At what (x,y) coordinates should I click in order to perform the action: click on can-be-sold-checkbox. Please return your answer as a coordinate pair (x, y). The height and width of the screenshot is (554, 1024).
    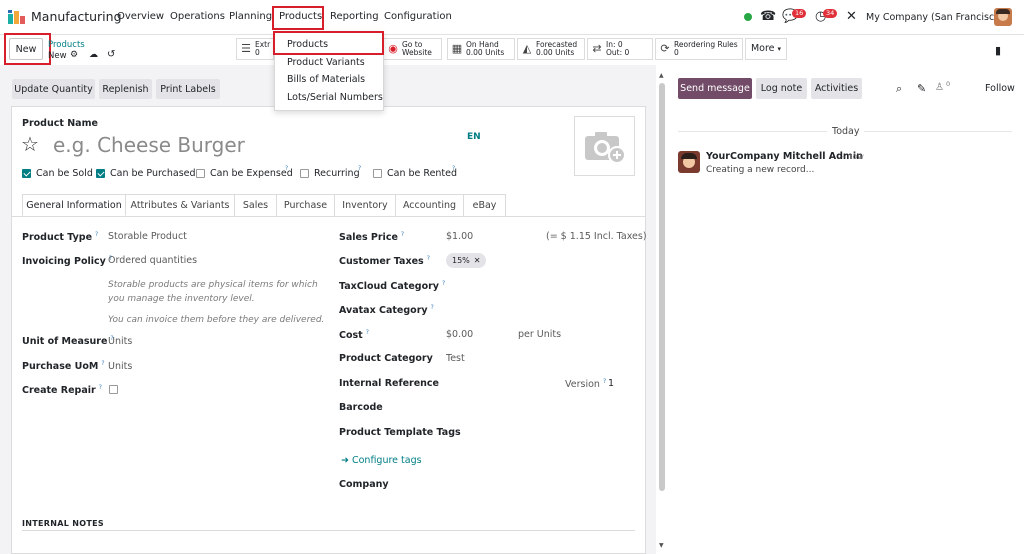
    Looking at the image, I should click on (26, 173).